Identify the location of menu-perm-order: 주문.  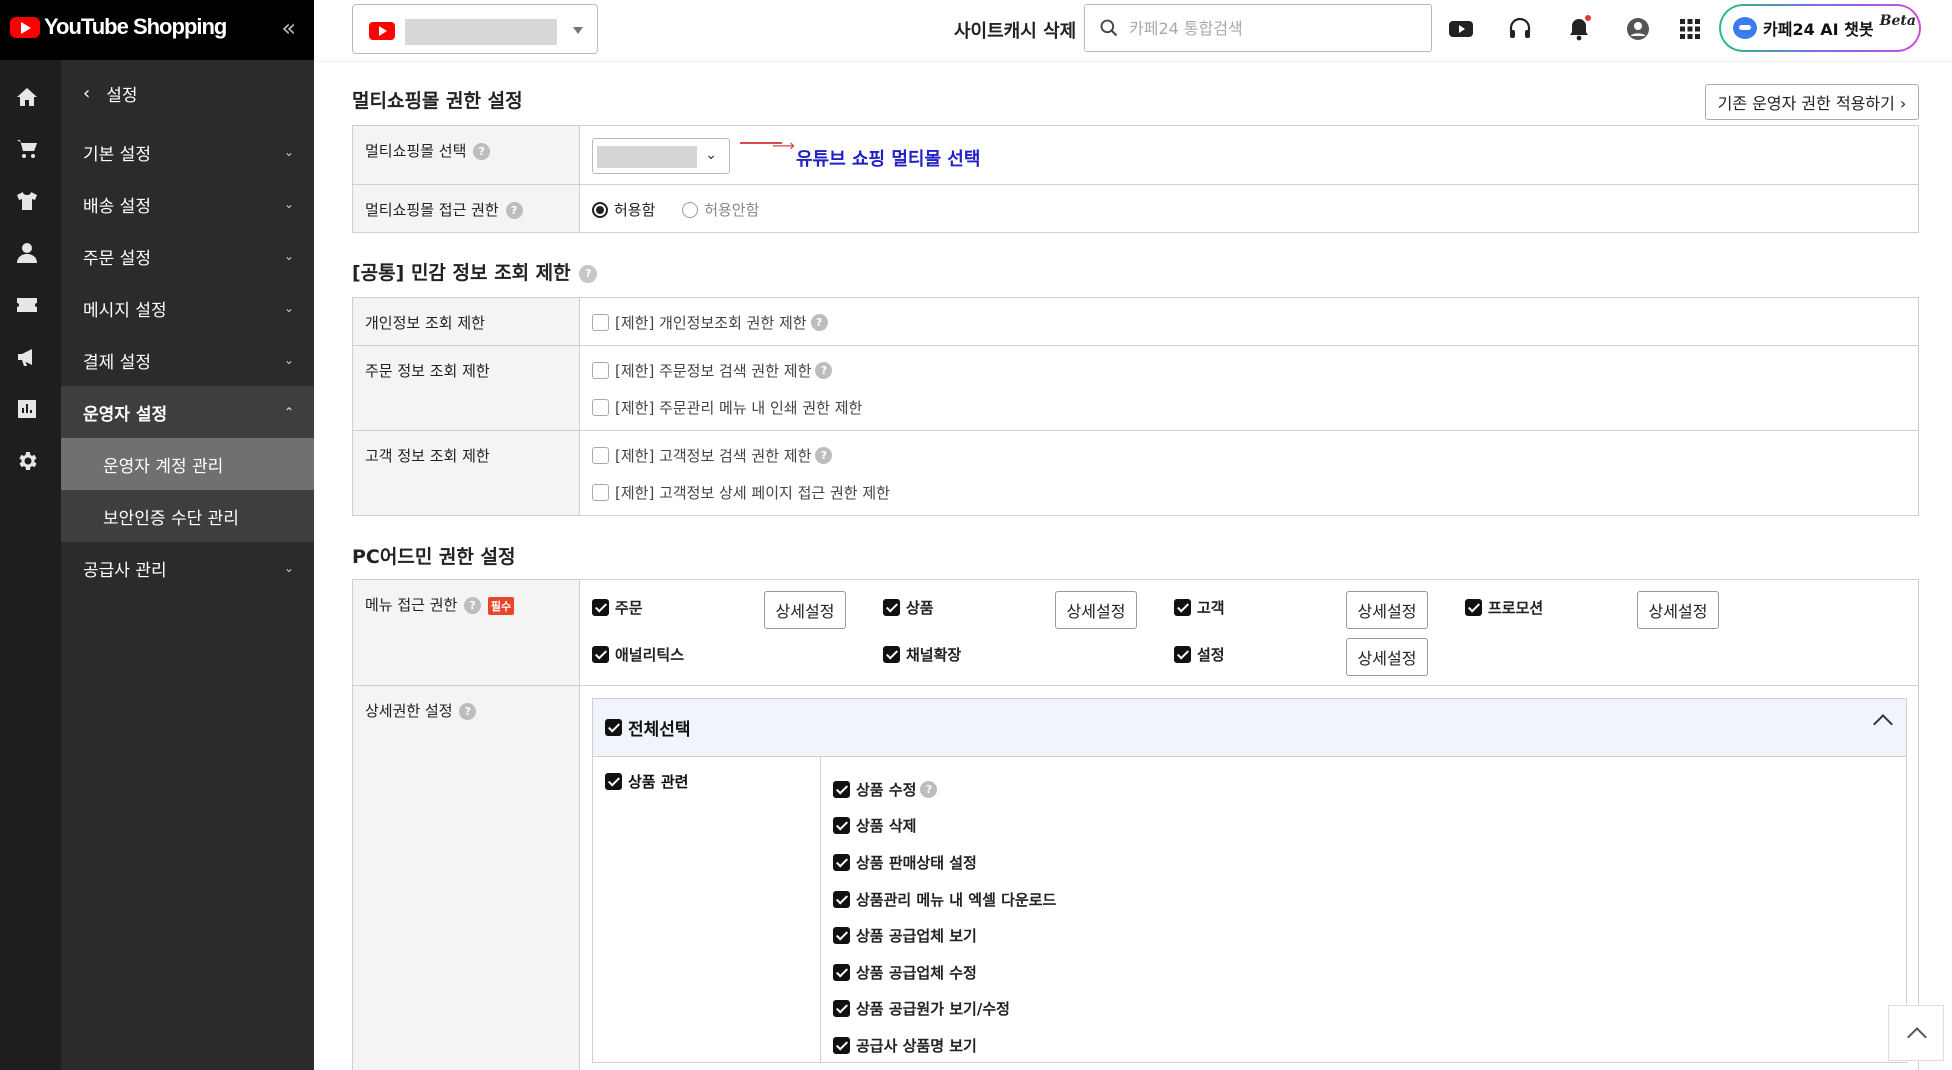
(617, 607).